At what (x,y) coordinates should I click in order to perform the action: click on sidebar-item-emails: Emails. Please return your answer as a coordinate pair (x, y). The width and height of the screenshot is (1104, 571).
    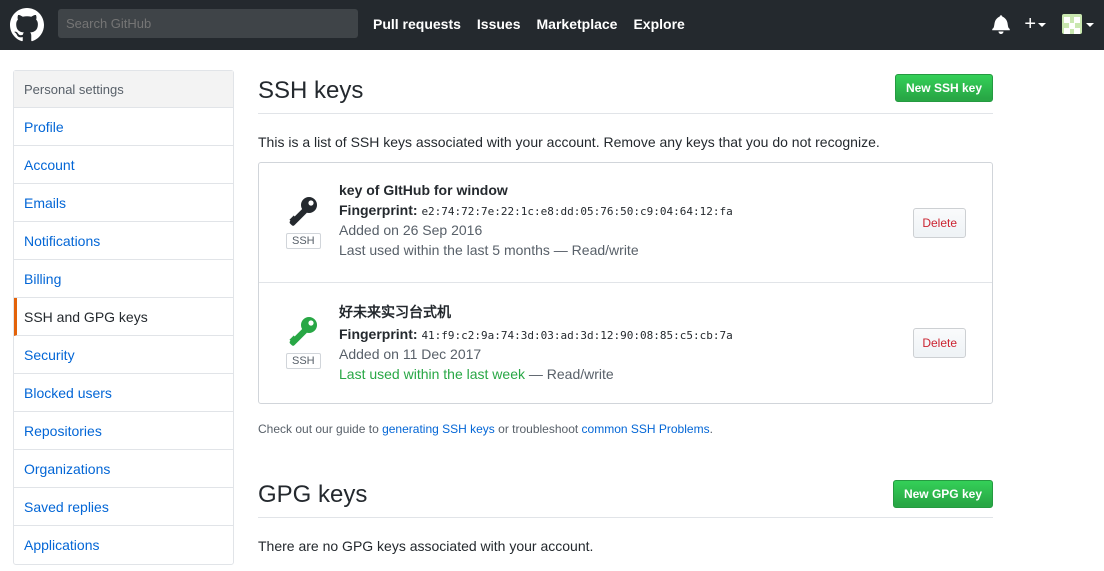
    Looking at the image, I should click on (123, 203).